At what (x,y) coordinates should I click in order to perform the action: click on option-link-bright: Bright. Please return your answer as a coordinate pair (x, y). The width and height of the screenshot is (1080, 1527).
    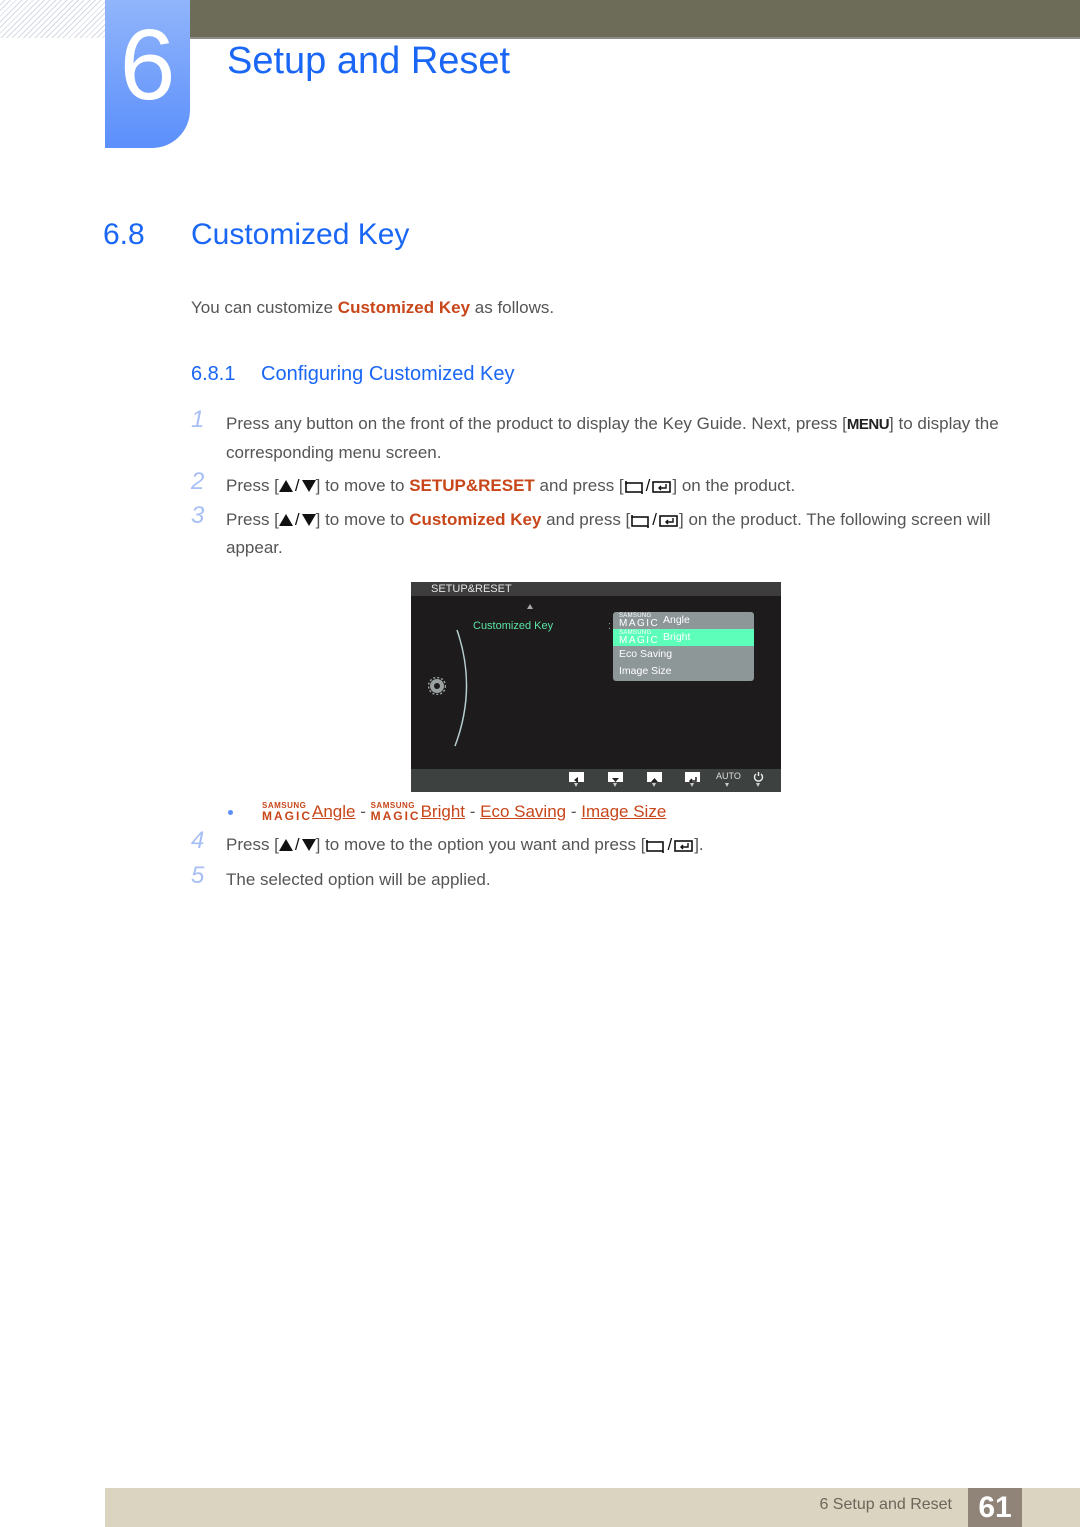
    Looking at the image, I should click on (443, 811).